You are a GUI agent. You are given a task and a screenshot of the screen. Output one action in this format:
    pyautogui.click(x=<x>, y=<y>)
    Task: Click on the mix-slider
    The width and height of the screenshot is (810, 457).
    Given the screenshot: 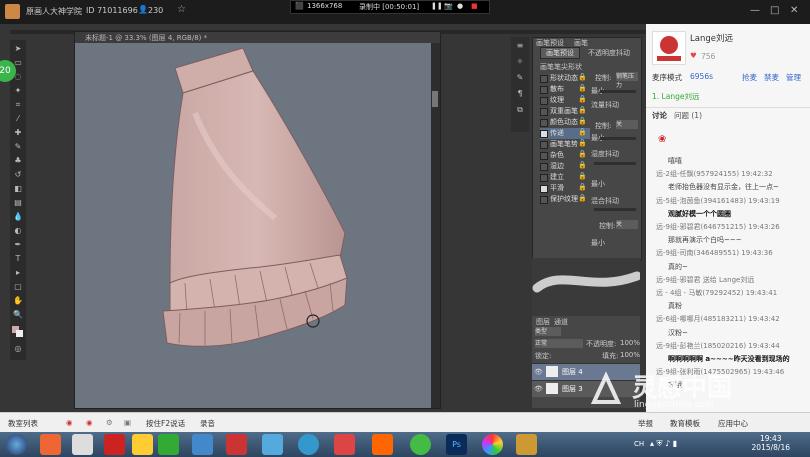 What is the action you would take?
    pyautogui.click(x=615, y=209)
    